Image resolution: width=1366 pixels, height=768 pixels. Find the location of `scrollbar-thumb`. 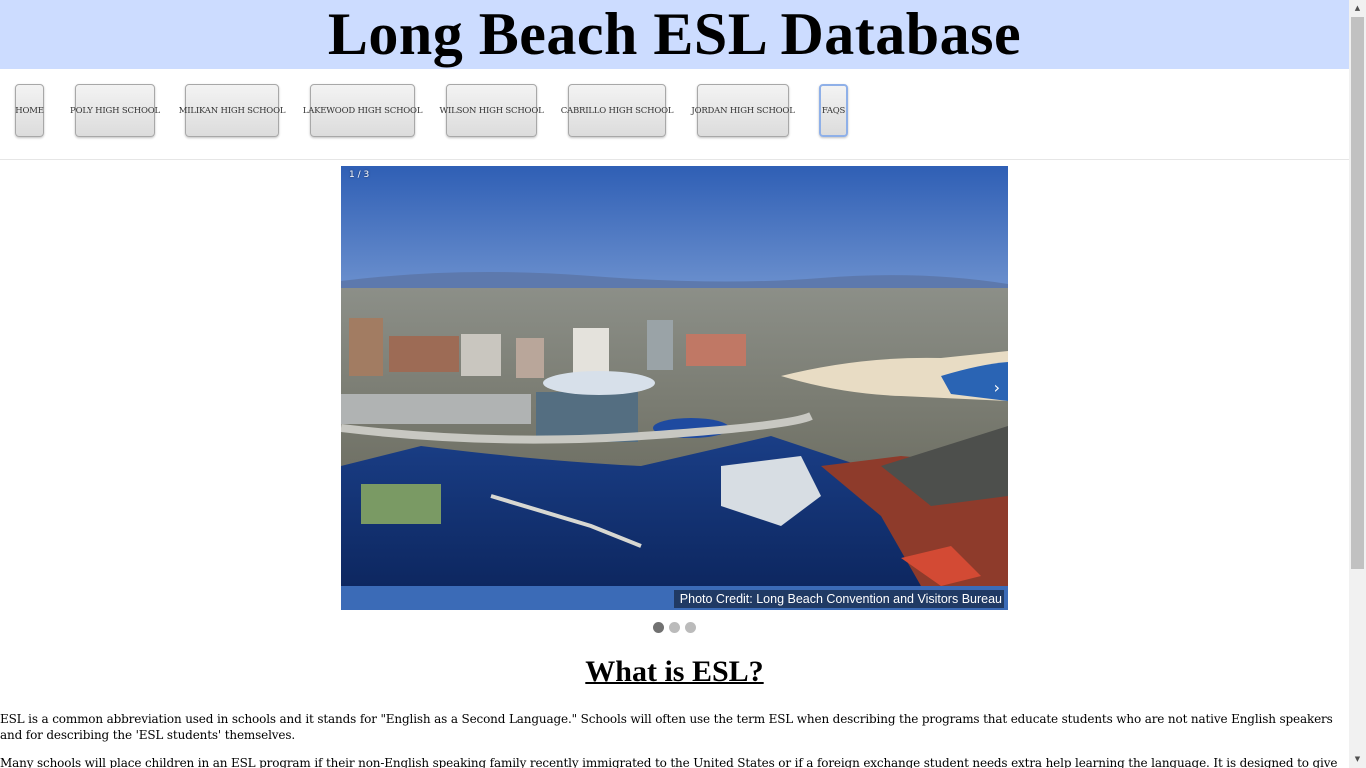

scrollbar-thumb is located at coordinates (1357, 293).